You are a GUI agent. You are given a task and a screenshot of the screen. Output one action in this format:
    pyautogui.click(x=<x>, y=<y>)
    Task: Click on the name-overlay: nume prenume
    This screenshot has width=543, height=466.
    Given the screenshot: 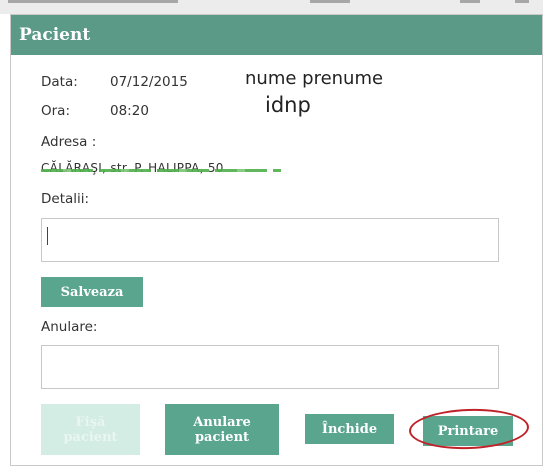 What is the action you would take?
    pyautogui.click(x=314, y=78)
    